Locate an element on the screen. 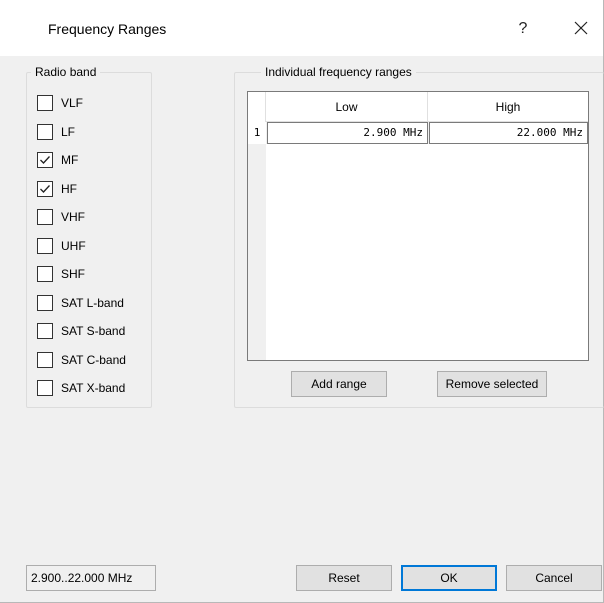  cell-high: 22.000 MHz is located at coordinates (508, 133).